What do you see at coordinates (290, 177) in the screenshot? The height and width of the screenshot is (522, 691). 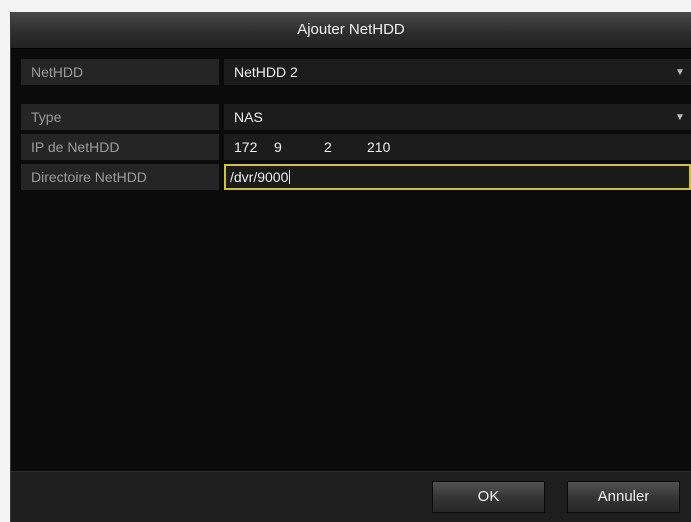 I see `text-cursor` at bounding box center [290, 177].